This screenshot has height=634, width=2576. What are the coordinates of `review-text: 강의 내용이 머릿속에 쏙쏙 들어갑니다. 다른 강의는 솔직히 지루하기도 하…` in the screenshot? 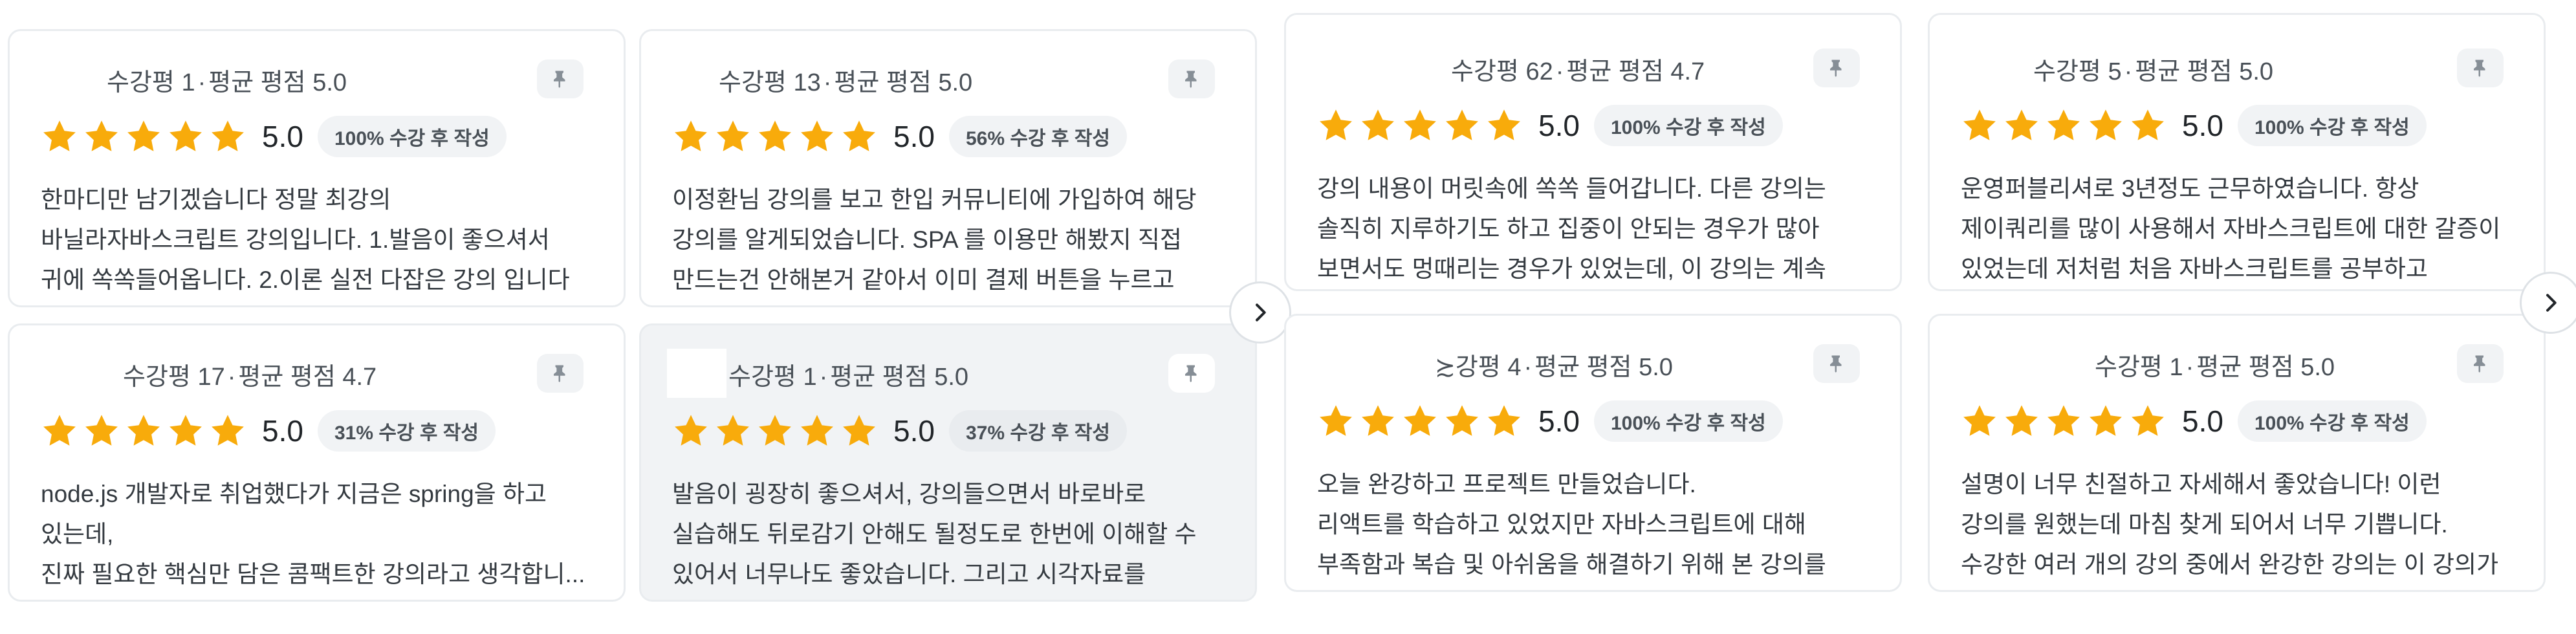 It's located at (1571, 228).